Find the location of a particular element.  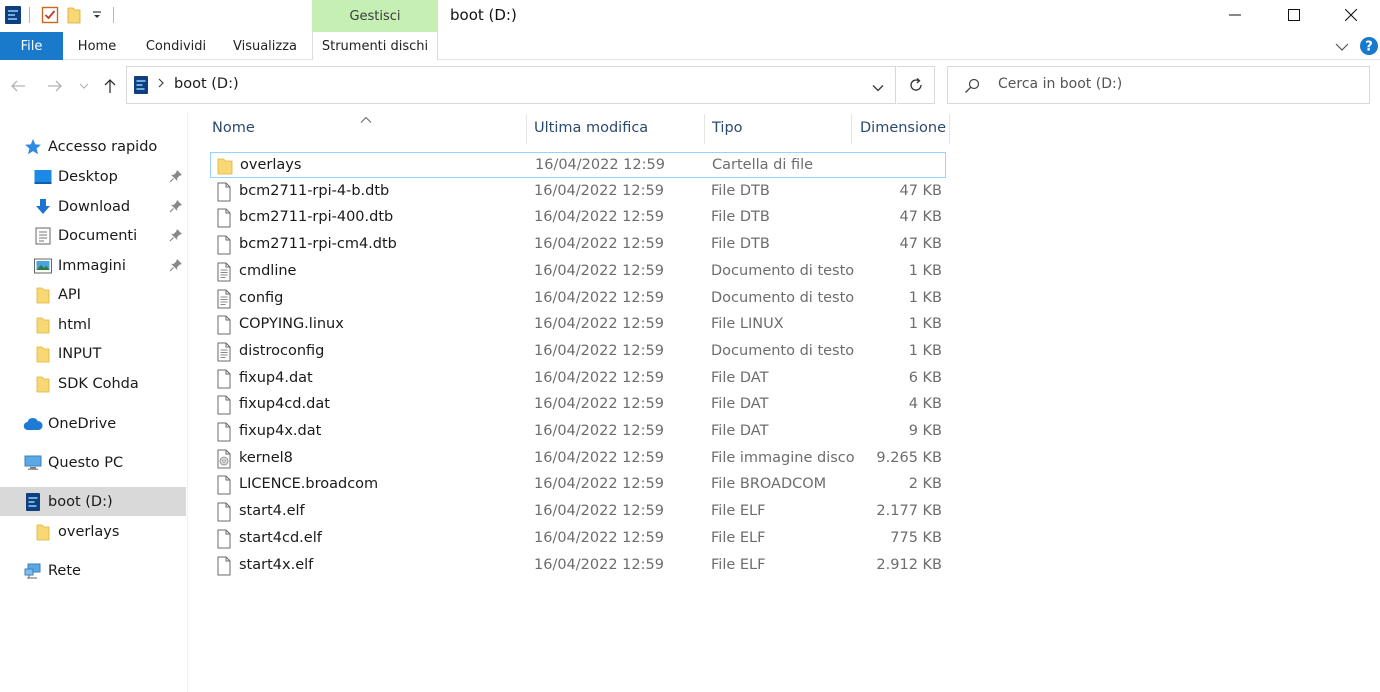

breadcrumb-current: boot (D:) is located at coordinates (206, 84).